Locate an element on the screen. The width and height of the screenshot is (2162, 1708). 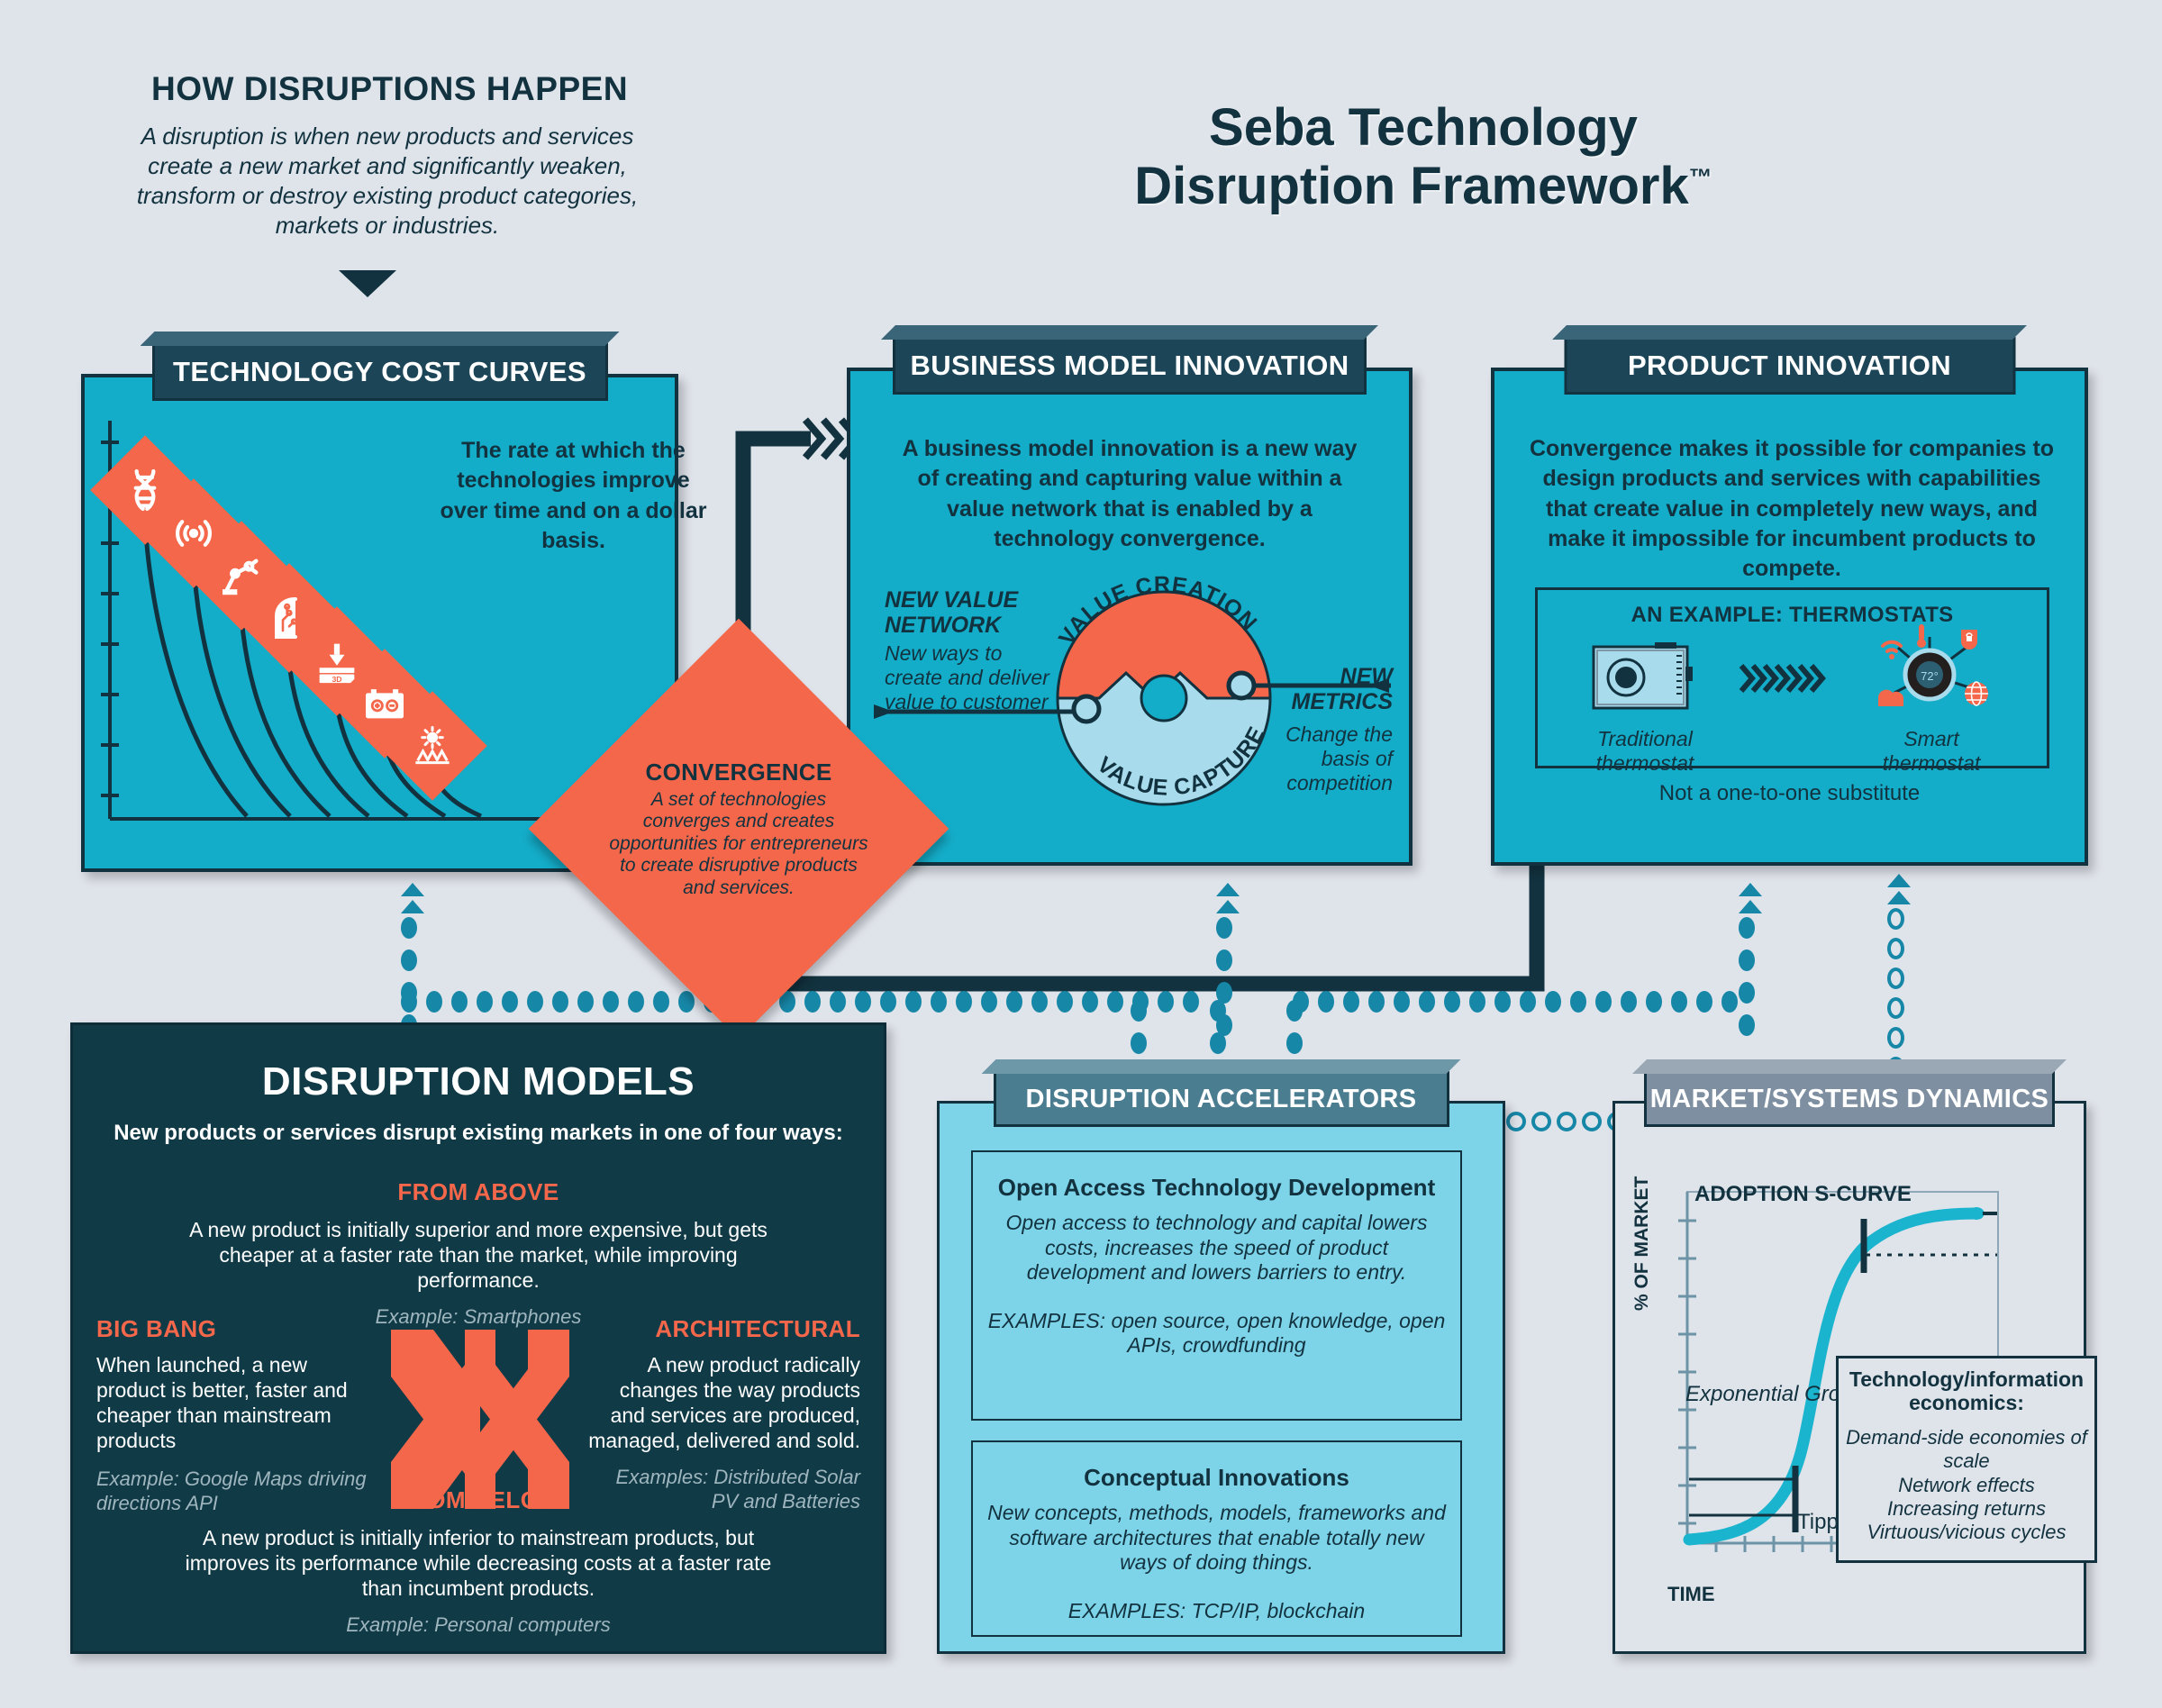
smart-thermostat-icon: 72° is located at coordinates (1932, 665).